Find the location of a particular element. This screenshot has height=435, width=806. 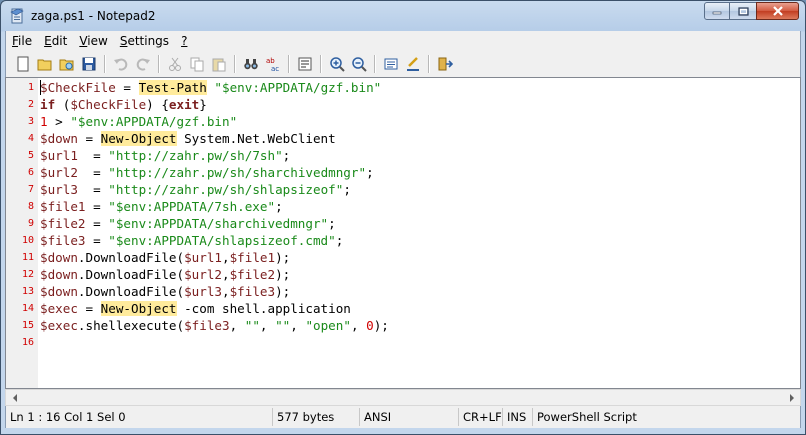

save-button is located at coordinates (89, 64).